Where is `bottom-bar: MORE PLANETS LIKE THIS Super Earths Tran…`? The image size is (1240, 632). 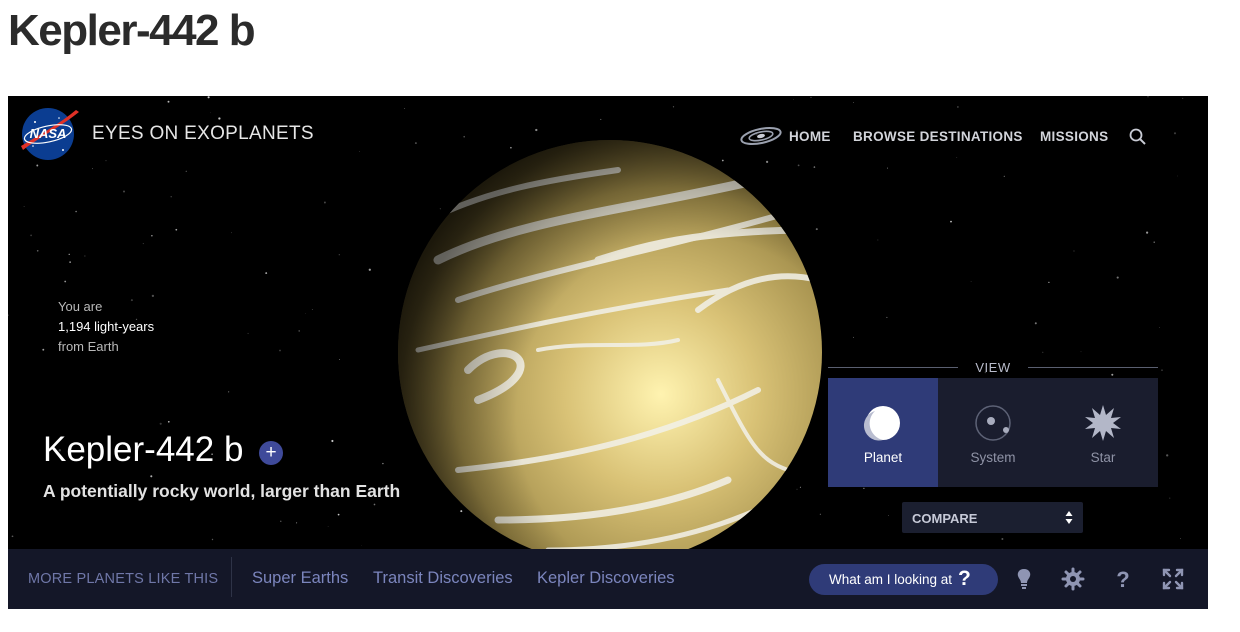 bottom-bar: MORE PLANETS LIKE THIS Super Earths Tran… is located at coordinates (608, 579).